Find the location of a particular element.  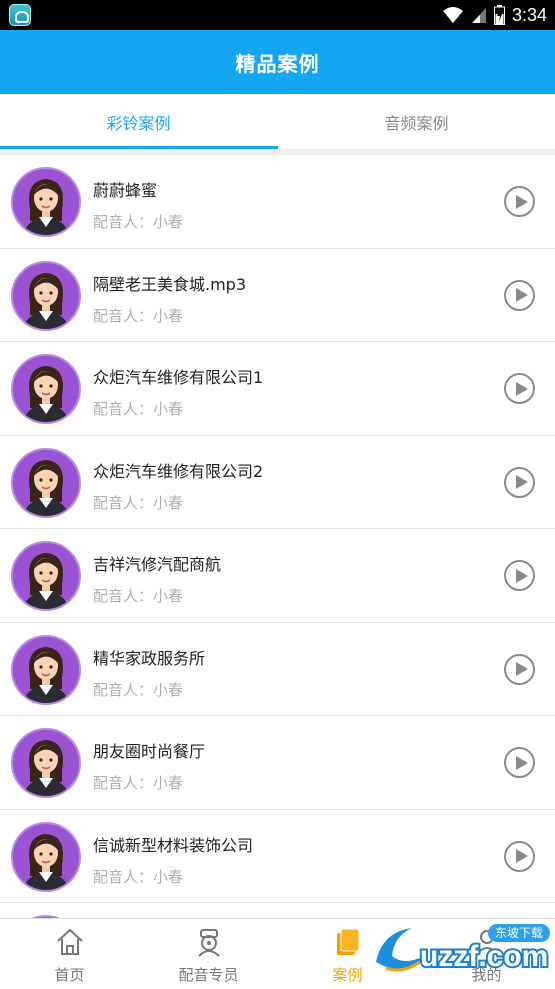

app-notification-icon is located at coordinates (20, 15).